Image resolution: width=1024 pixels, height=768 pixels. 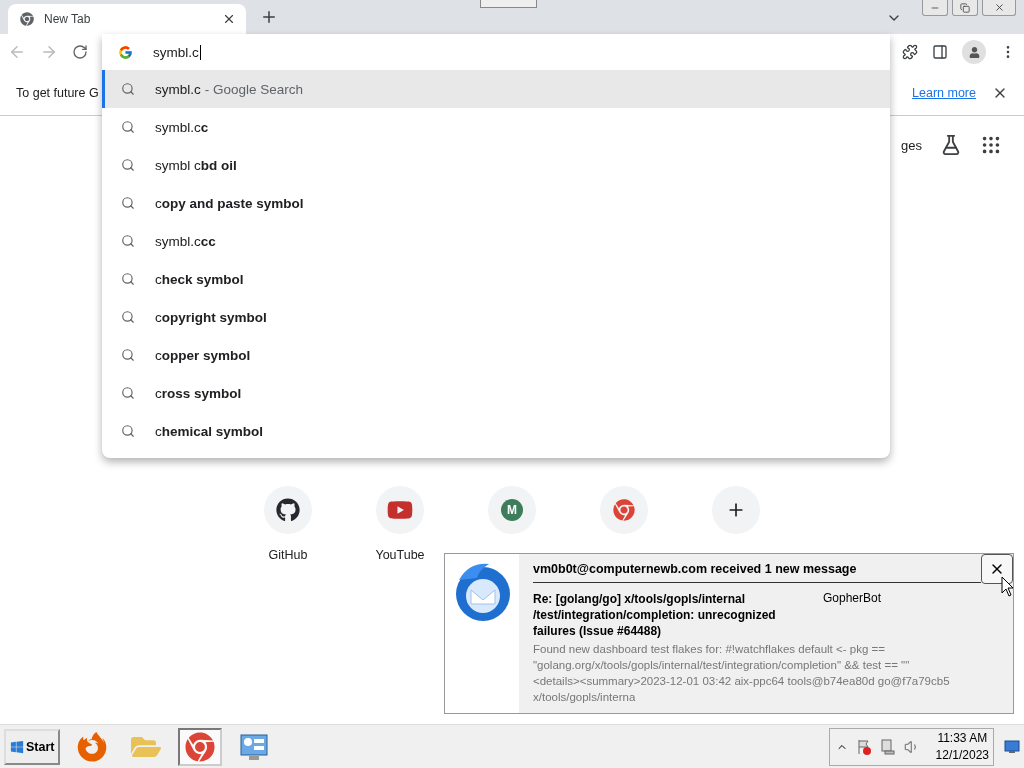 What do you see at coordinates (32, 746) in the screenshot?
I see `start-button: Start` at bounding box center [32, 746].